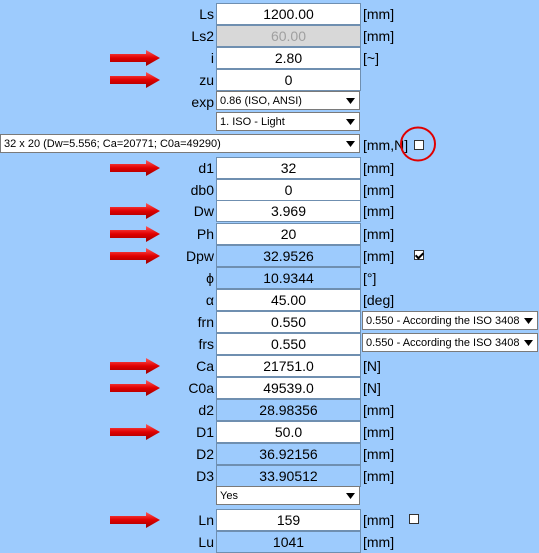  Describe the element at coordinates (206, 344) in the screenshot. I see `frs-label: frs` at that location.